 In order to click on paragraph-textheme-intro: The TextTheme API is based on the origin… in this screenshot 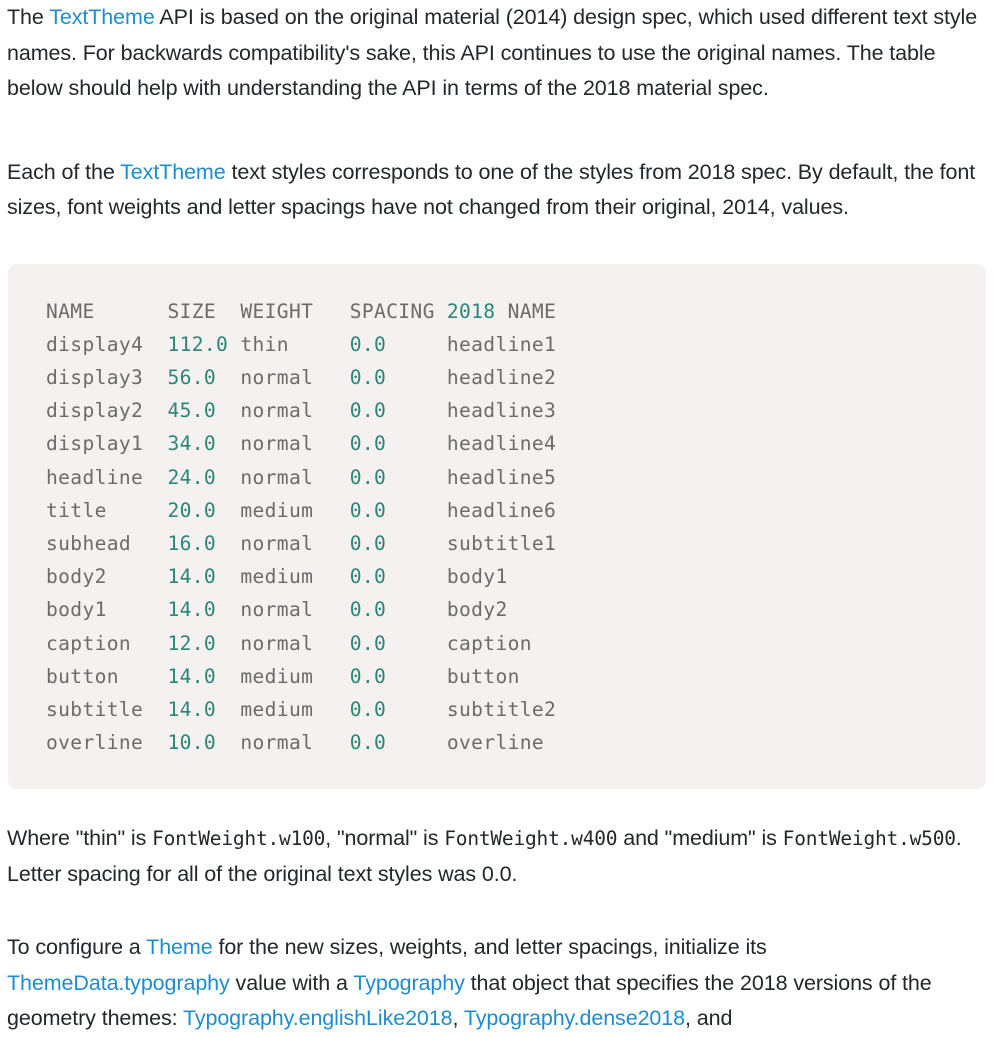, I will do `click(500, 53)`.